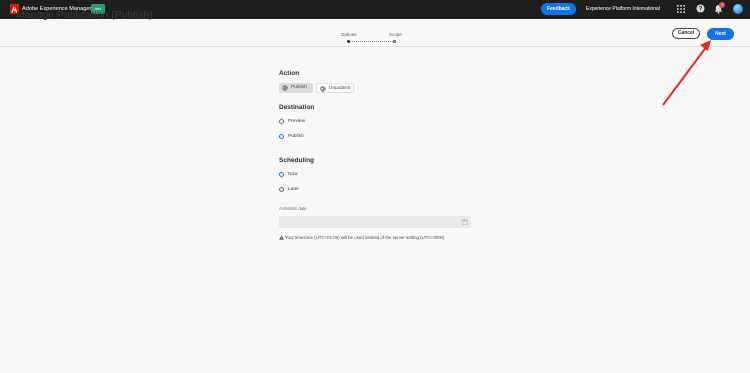 This screenshot has height=373, width=750. Describe the element at coordinates (395, 34) in the screenshot. I see `step-scope-label: Scope` at that location.